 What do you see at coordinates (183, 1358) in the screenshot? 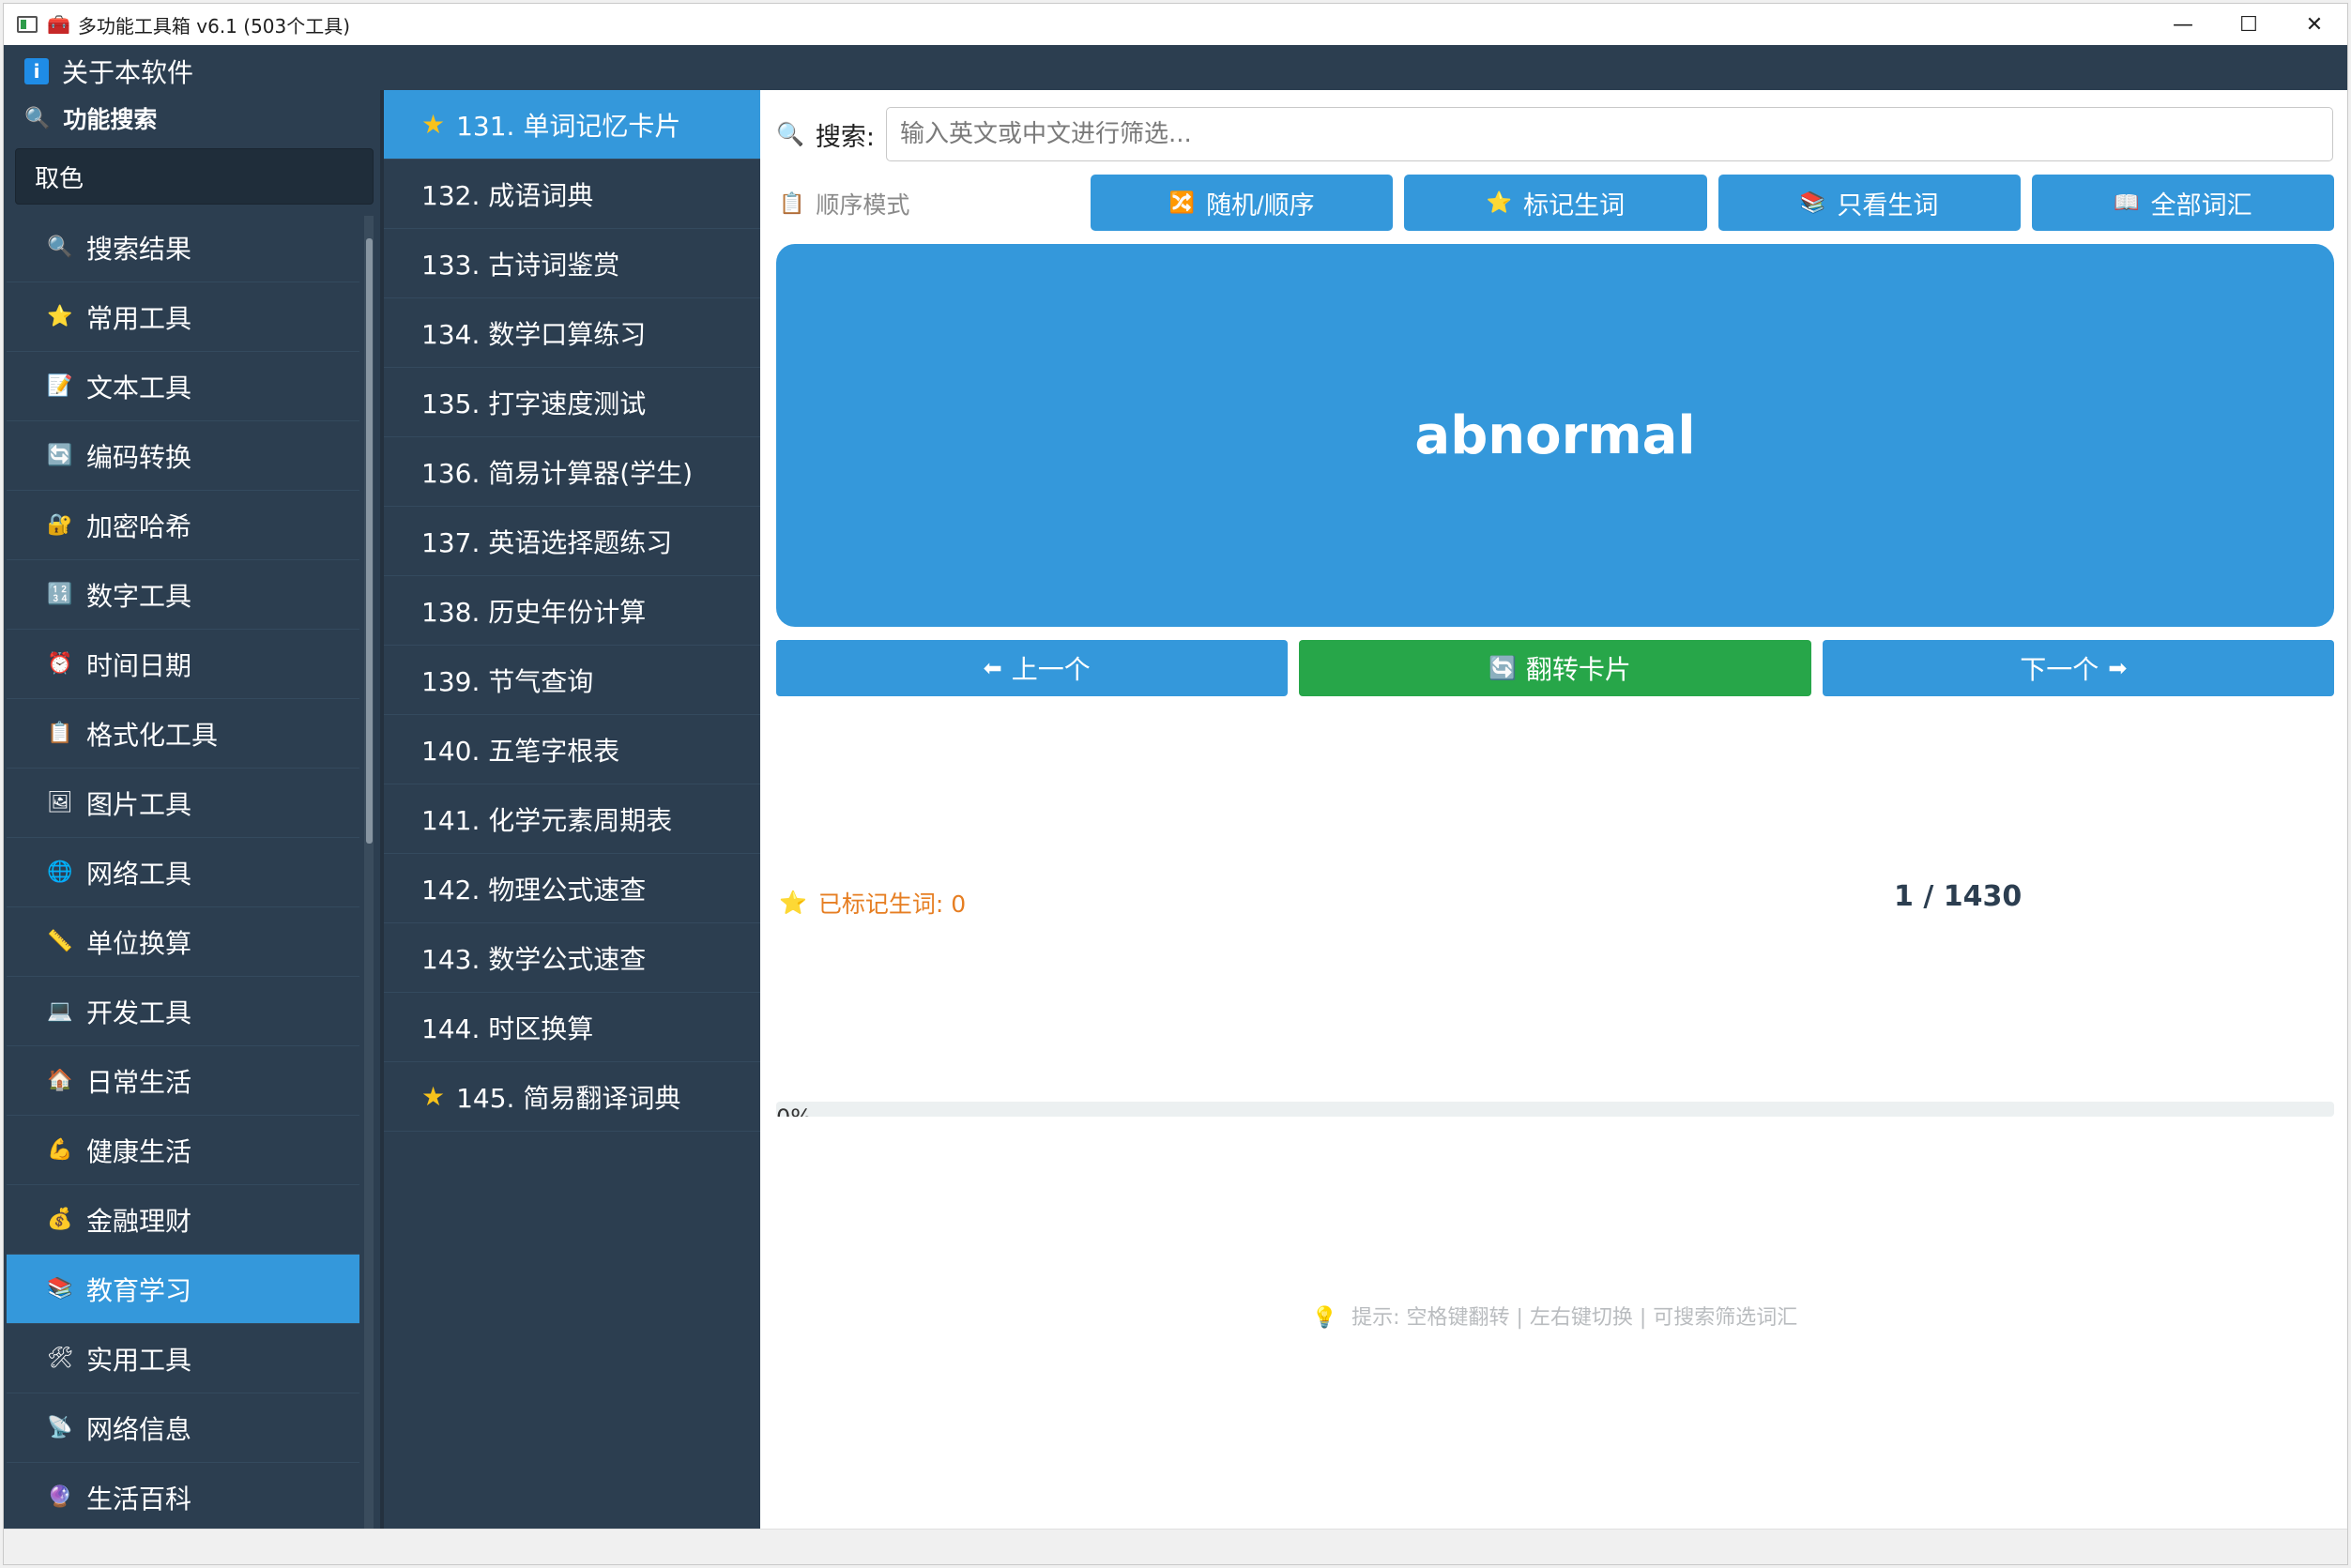
I see `sidebar-item: 🛠 实用工具` at bounding box center [183, 1358].